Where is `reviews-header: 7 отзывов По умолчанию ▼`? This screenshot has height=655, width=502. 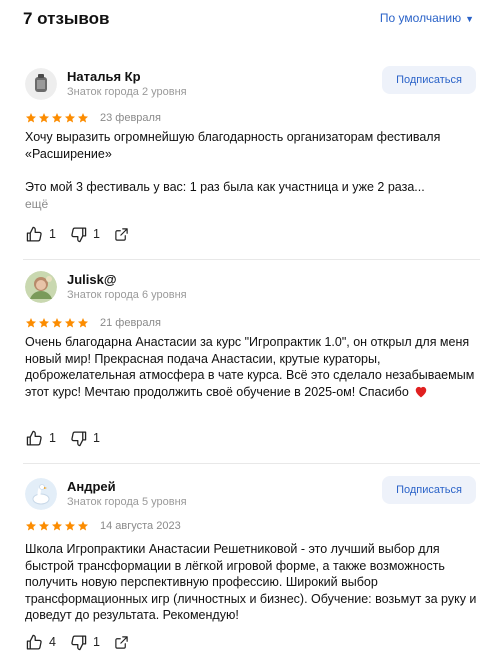
reviews-header: 7 отзывов По умолчанию ▼ is located at coordinates (252, 19).